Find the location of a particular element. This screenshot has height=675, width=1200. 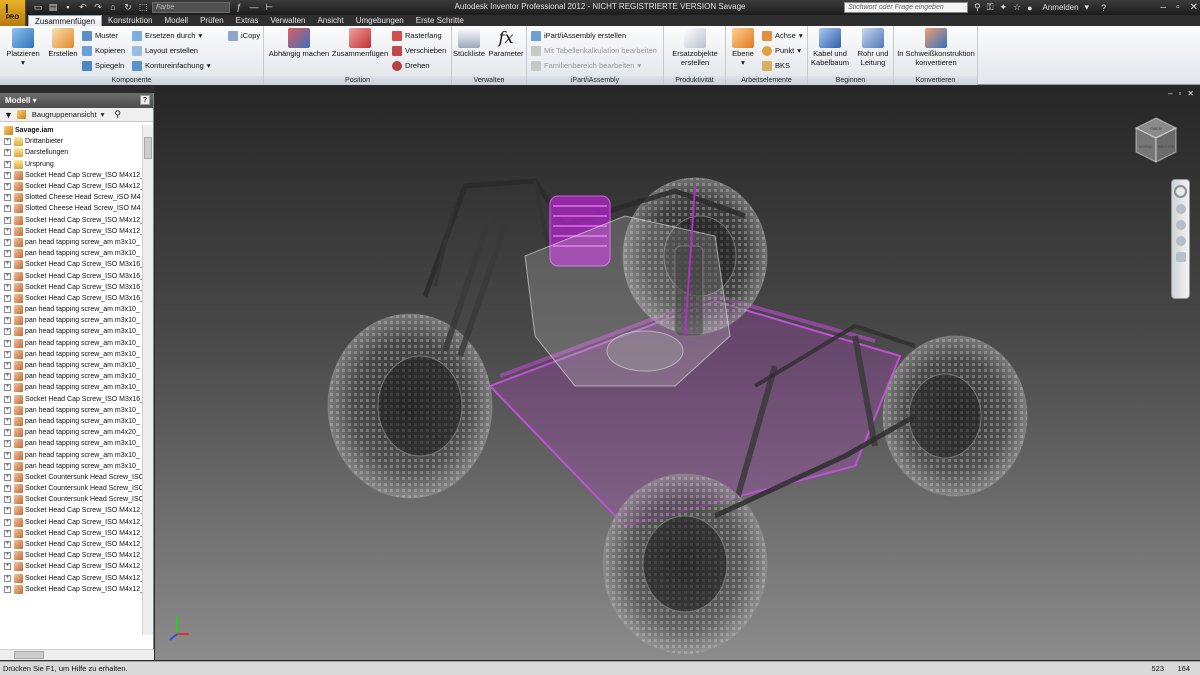

verschieben-button: Verschieben is located at coordinates (419, 50).